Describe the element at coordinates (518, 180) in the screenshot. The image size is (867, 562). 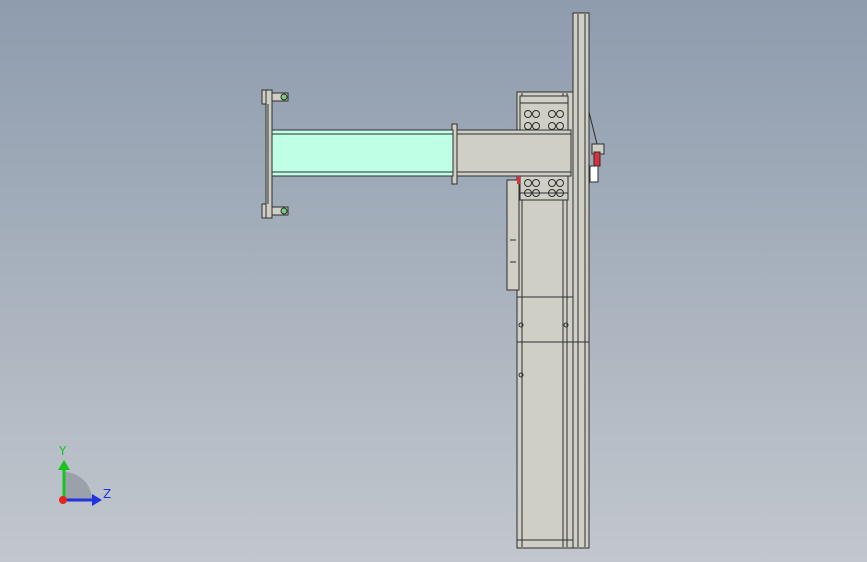
I see `red-marker` at that location.